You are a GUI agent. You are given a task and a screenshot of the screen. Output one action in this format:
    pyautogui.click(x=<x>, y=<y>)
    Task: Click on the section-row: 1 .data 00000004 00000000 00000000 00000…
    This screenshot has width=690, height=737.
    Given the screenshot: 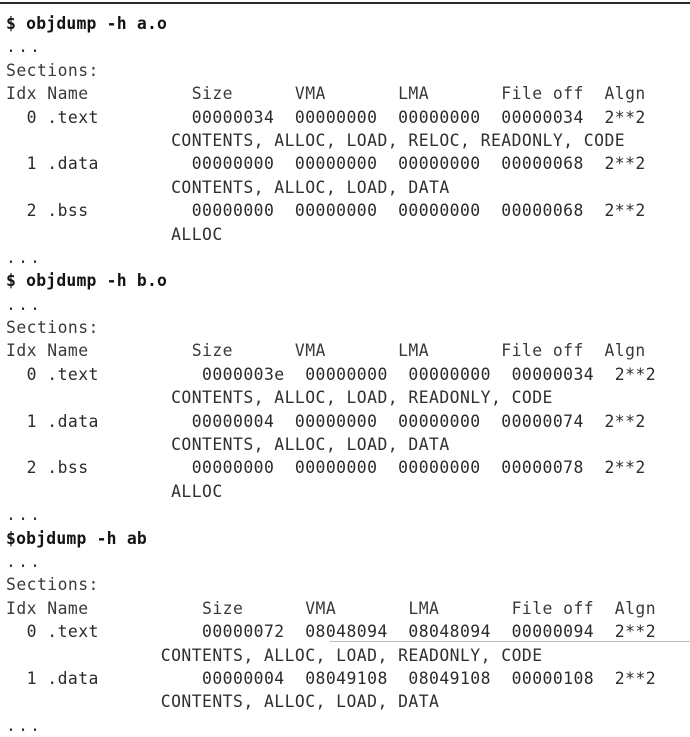 What is the action you would take?
    pyautogui.click(x=326, y=421)
    